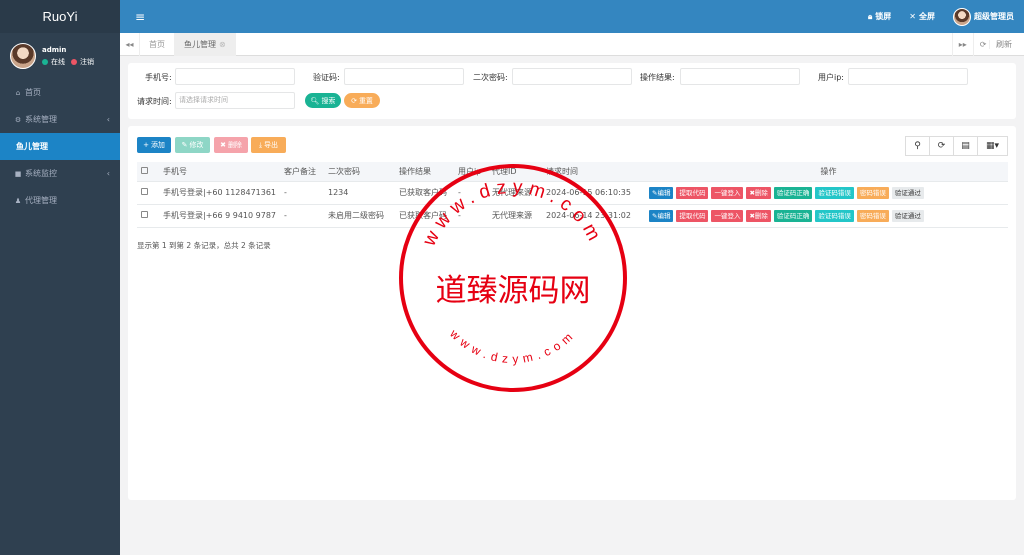  I want to click on tabs-left-icon: ◂◂, so click(130, 44).